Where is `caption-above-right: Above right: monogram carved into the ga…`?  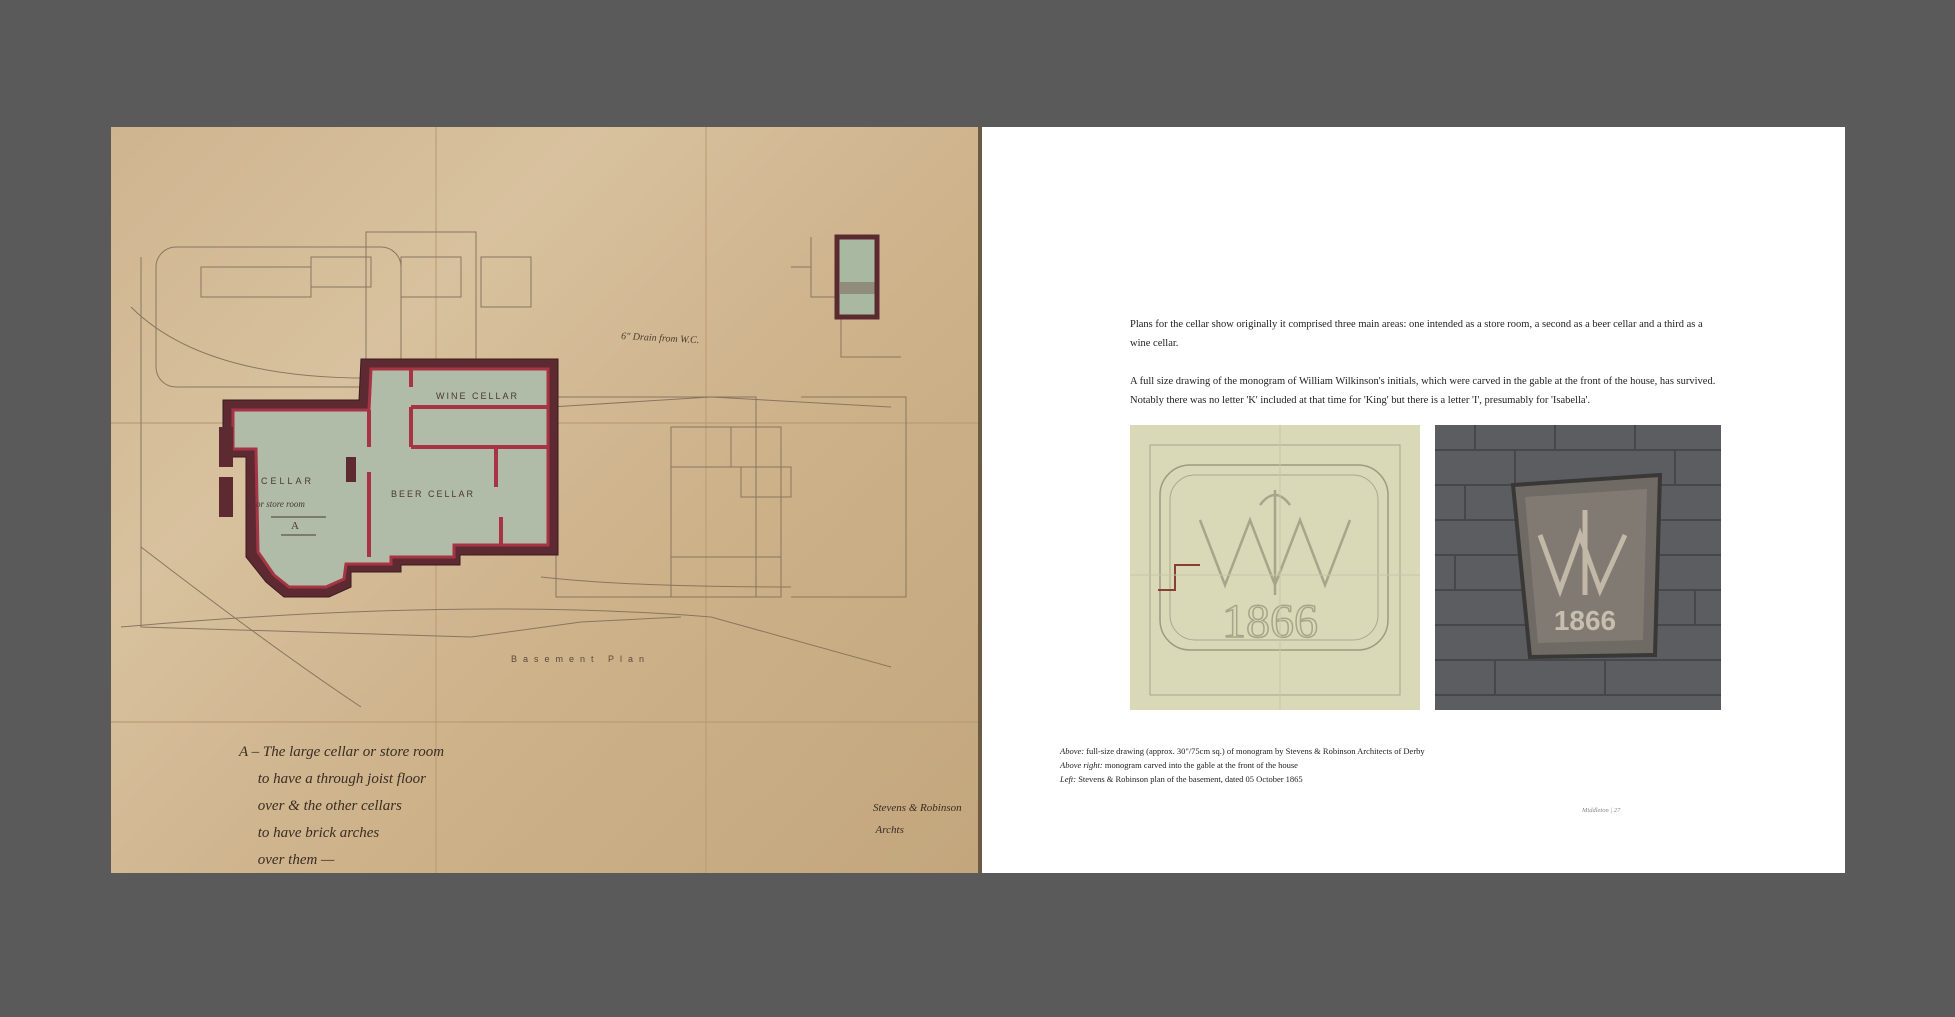 caption-above-right: Above right: monogram carved into the ga… is located at coordinates (1242, 765).